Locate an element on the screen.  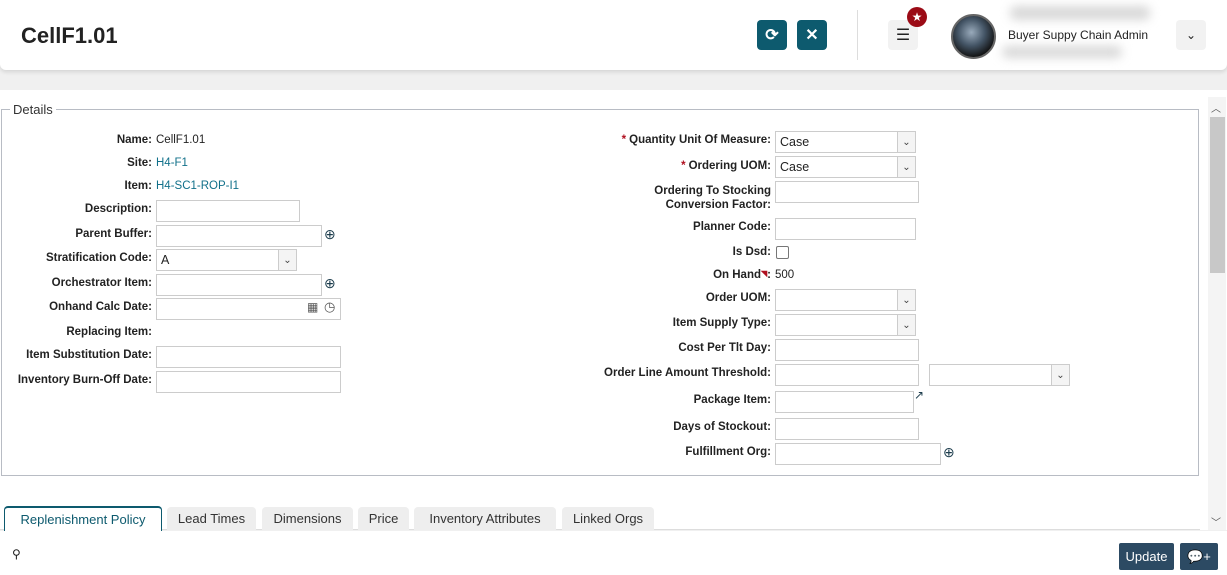
description-label: Description: is located at coordinates (118, 209).